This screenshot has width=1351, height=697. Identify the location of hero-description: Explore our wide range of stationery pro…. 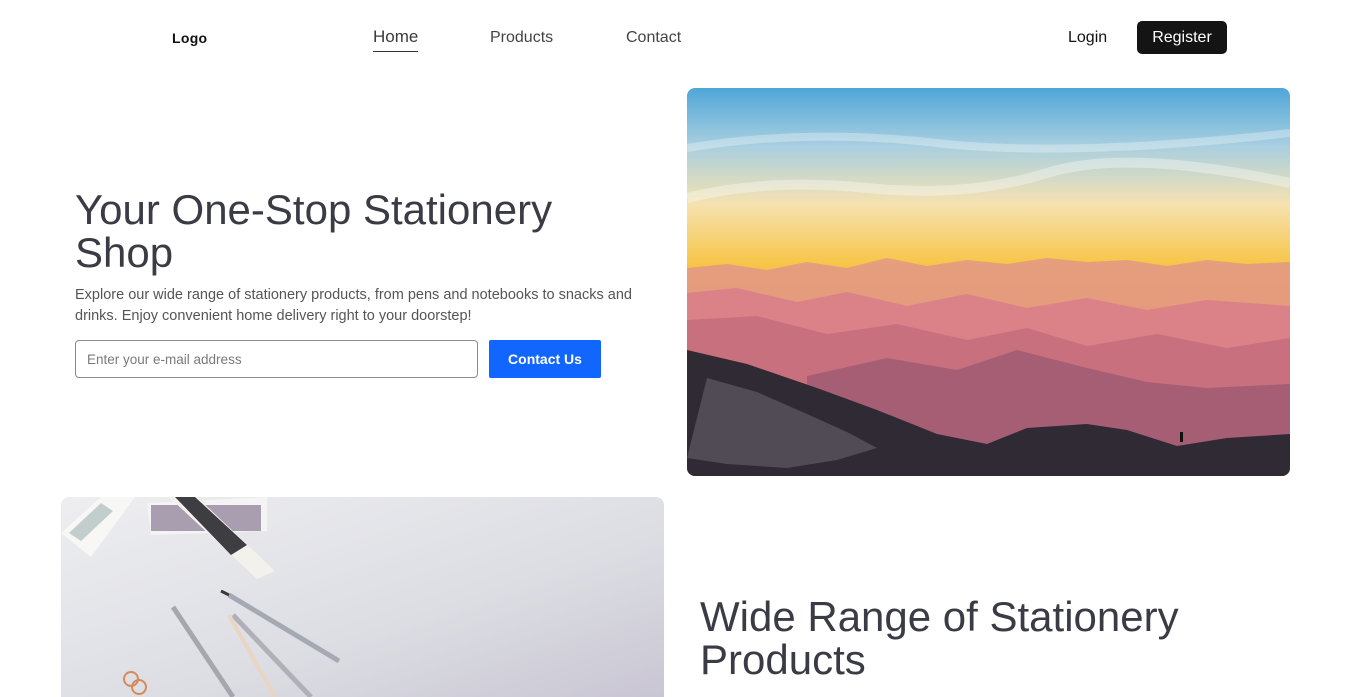
(353, 305).